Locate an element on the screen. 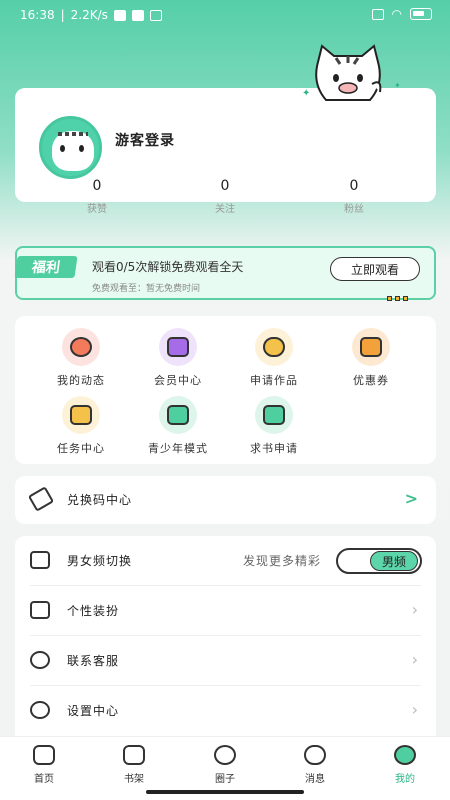 The height and width of the screenshot is (800, 450). settings-icon is located at coordinates (40, 710).